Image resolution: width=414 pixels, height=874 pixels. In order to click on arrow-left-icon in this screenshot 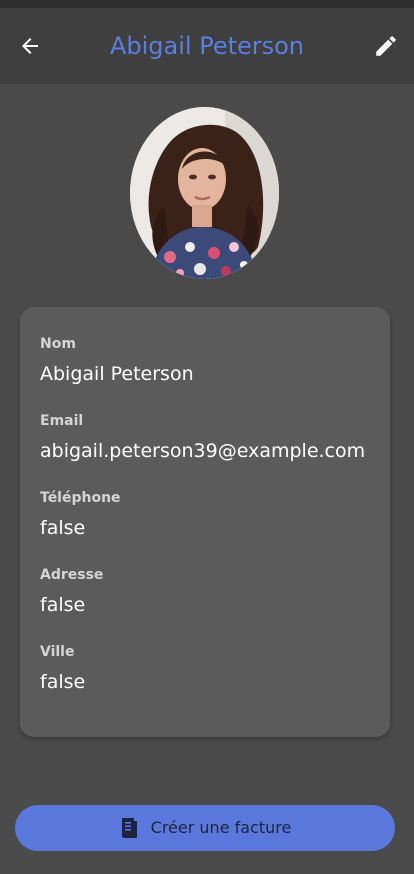, I will do `click(30, 46)`.